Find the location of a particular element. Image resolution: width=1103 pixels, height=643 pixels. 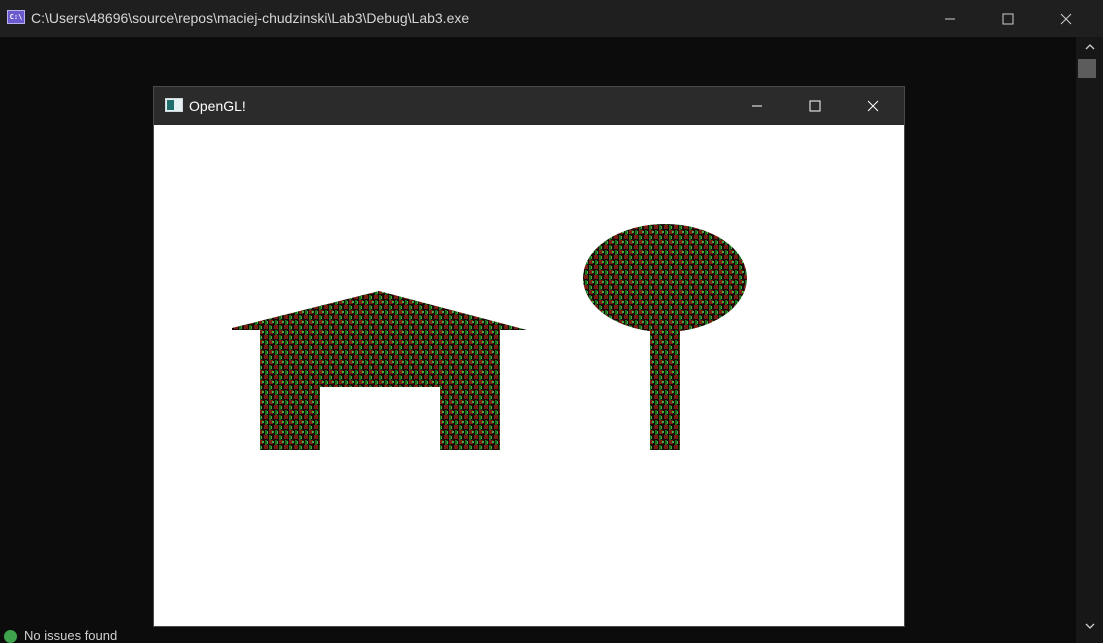

house-roof is located at coordinates (379, 310).